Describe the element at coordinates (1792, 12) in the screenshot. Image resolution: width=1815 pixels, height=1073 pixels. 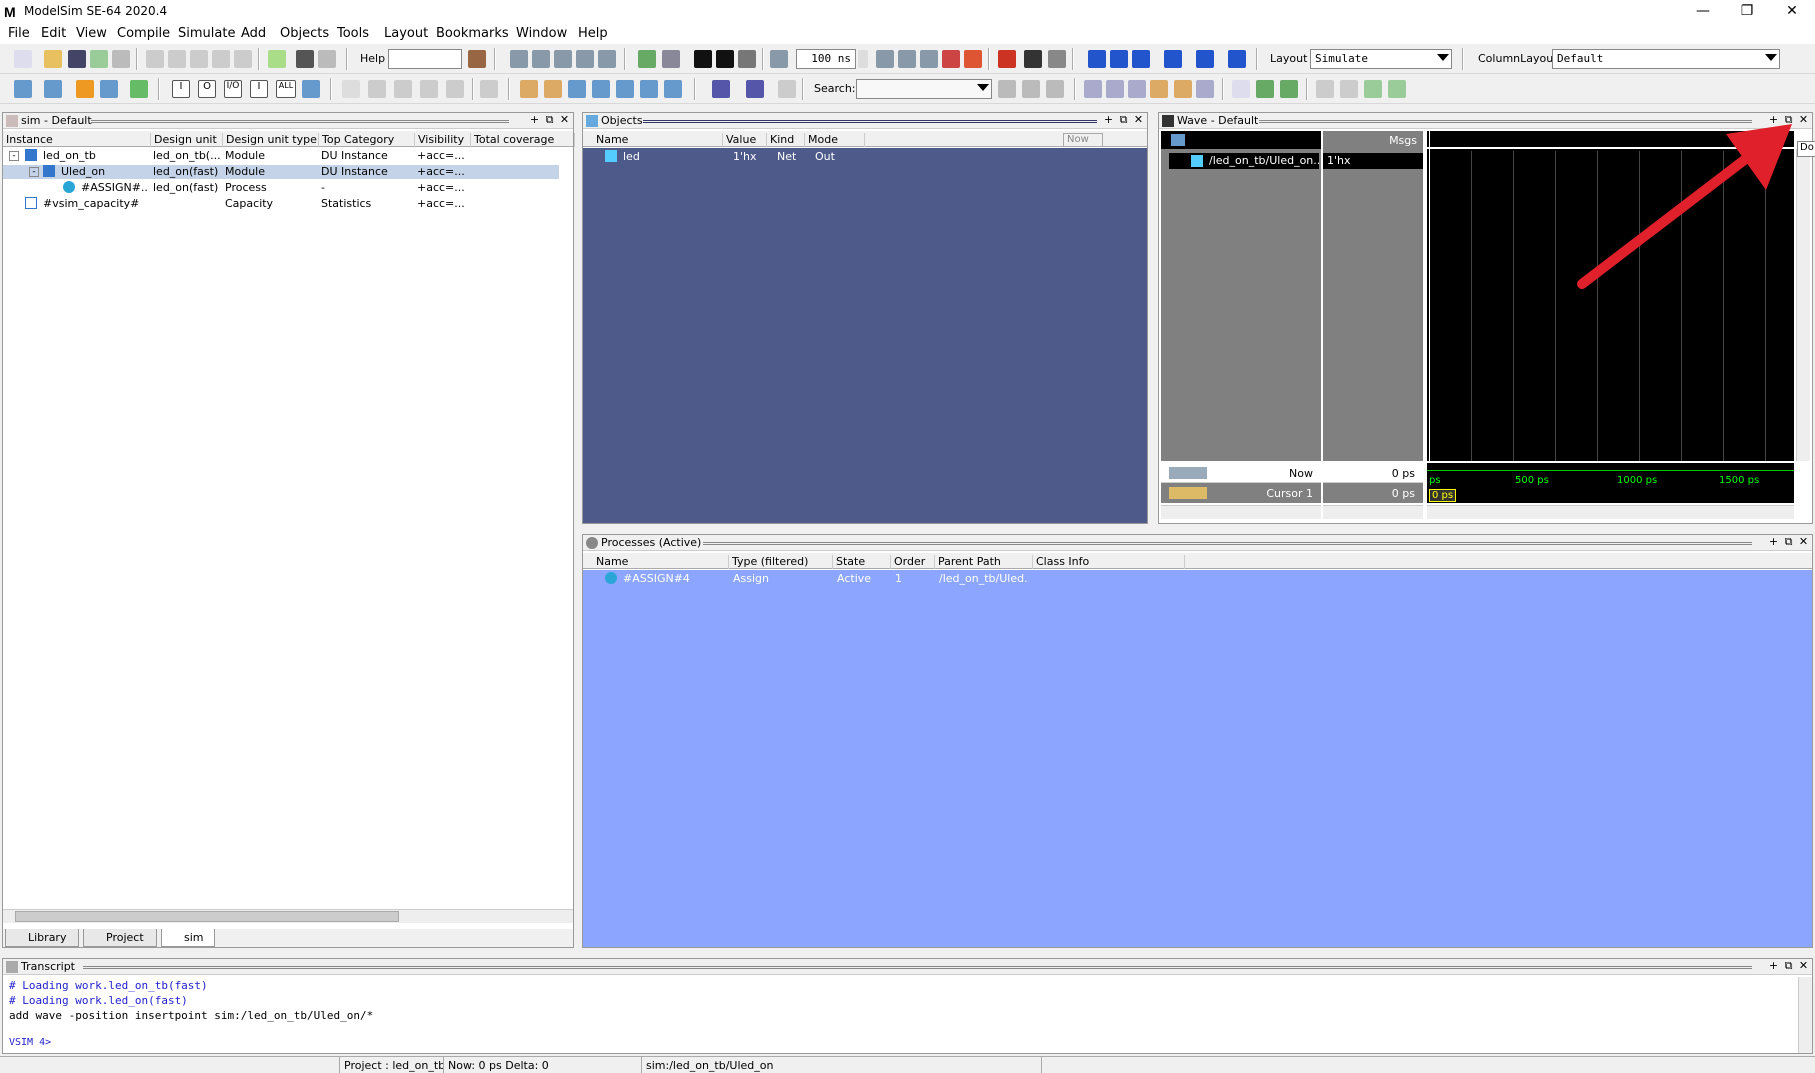
I see `close-window-button: ✕` at that location.